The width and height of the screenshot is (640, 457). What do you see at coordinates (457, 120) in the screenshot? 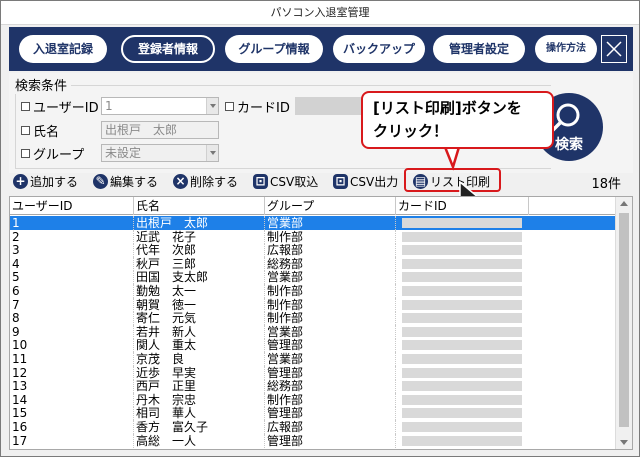
I see `instruction-callout: [リスト印刷]ボタンを クリック！` at bounding box center [457, 120].